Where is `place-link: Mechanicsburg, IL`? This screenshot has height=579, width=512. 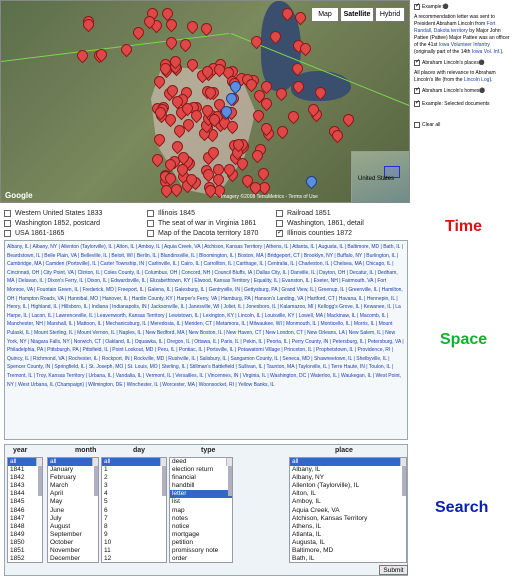
place-link: Mechanicsburg, IL is located at coordinates (126, 324).